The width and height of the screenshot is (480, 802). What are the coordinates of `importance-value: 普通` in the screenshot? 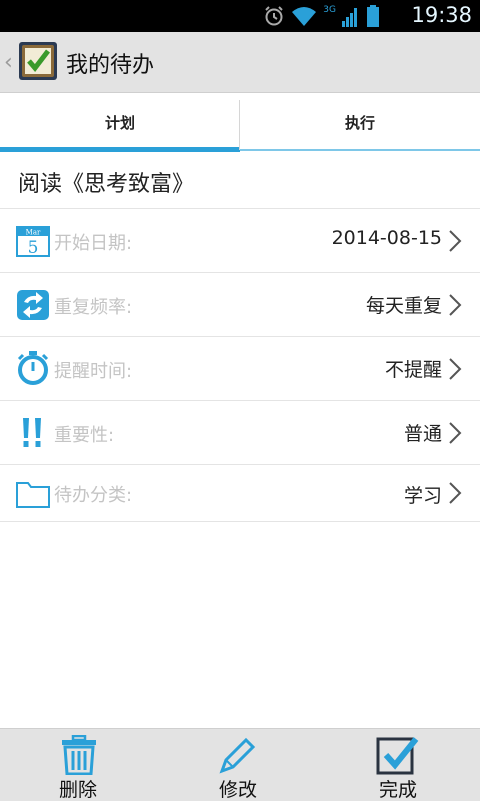 It's located at (422, 434).